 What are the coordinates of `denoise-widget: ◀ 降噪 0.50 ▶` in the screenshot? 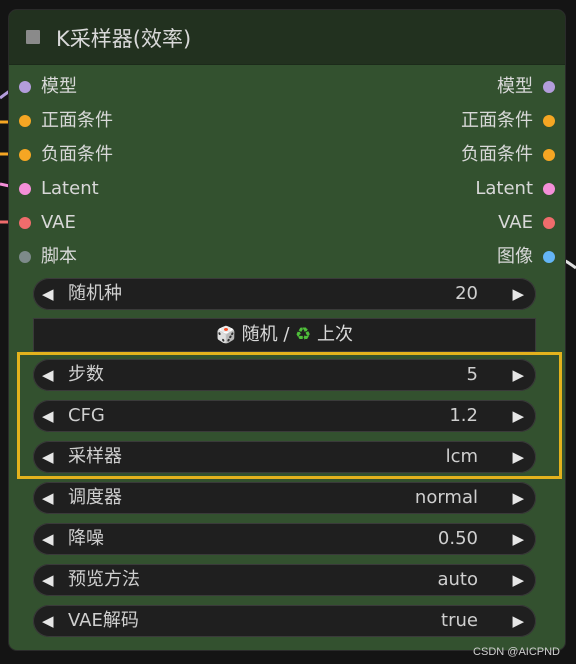 It's located at (284, 539).